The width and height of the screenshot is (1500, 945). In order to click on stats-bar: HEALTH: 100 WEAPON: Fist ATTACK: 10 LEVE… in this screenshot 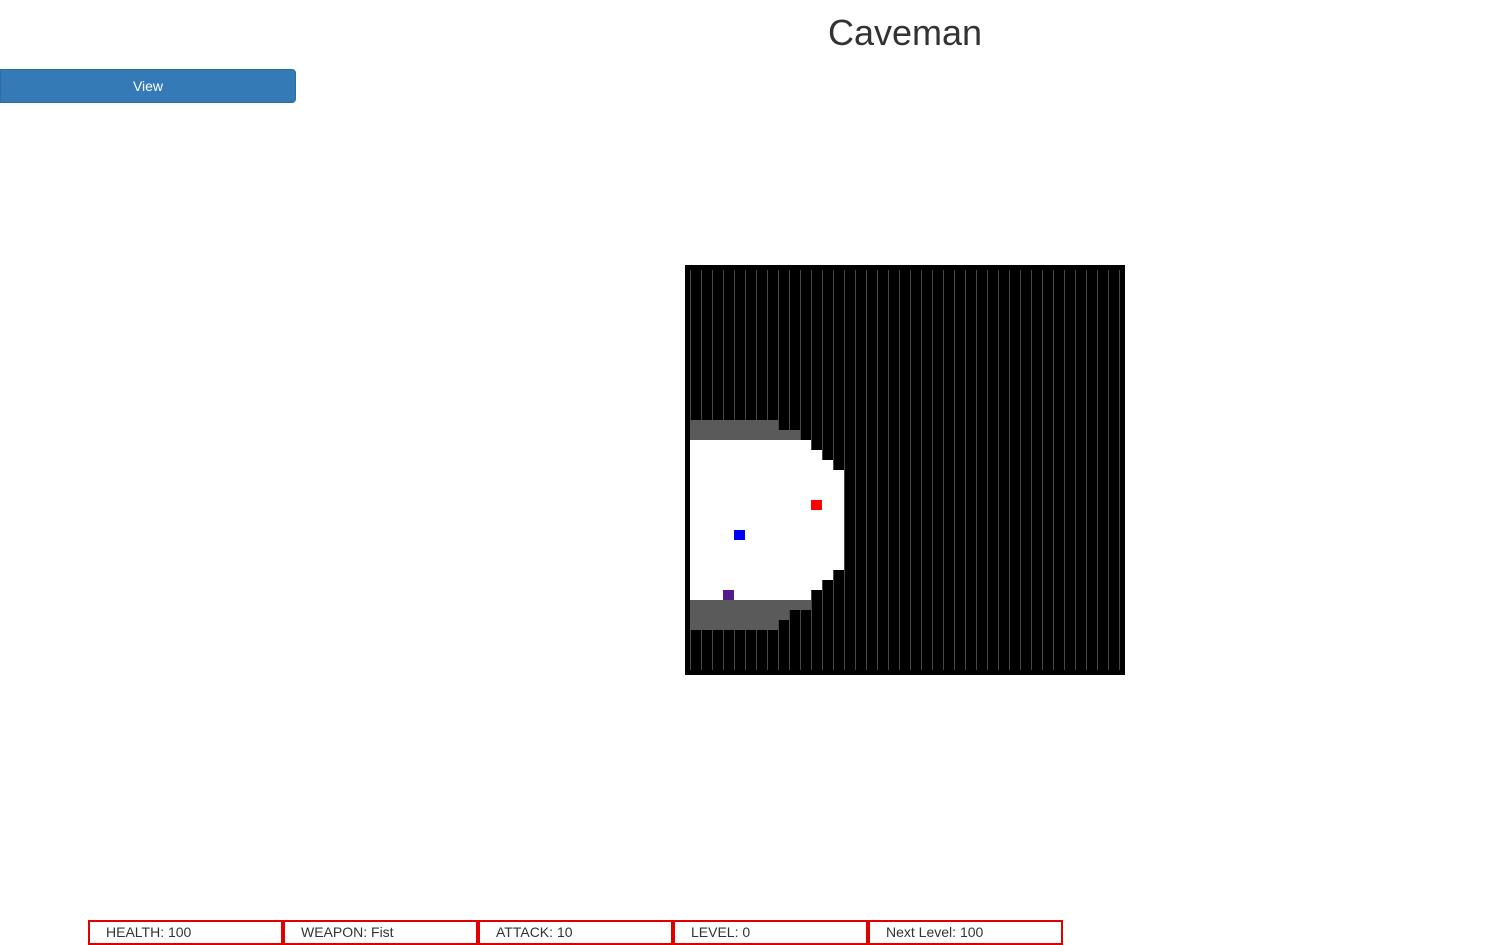, I will do `click(575, 932)`.